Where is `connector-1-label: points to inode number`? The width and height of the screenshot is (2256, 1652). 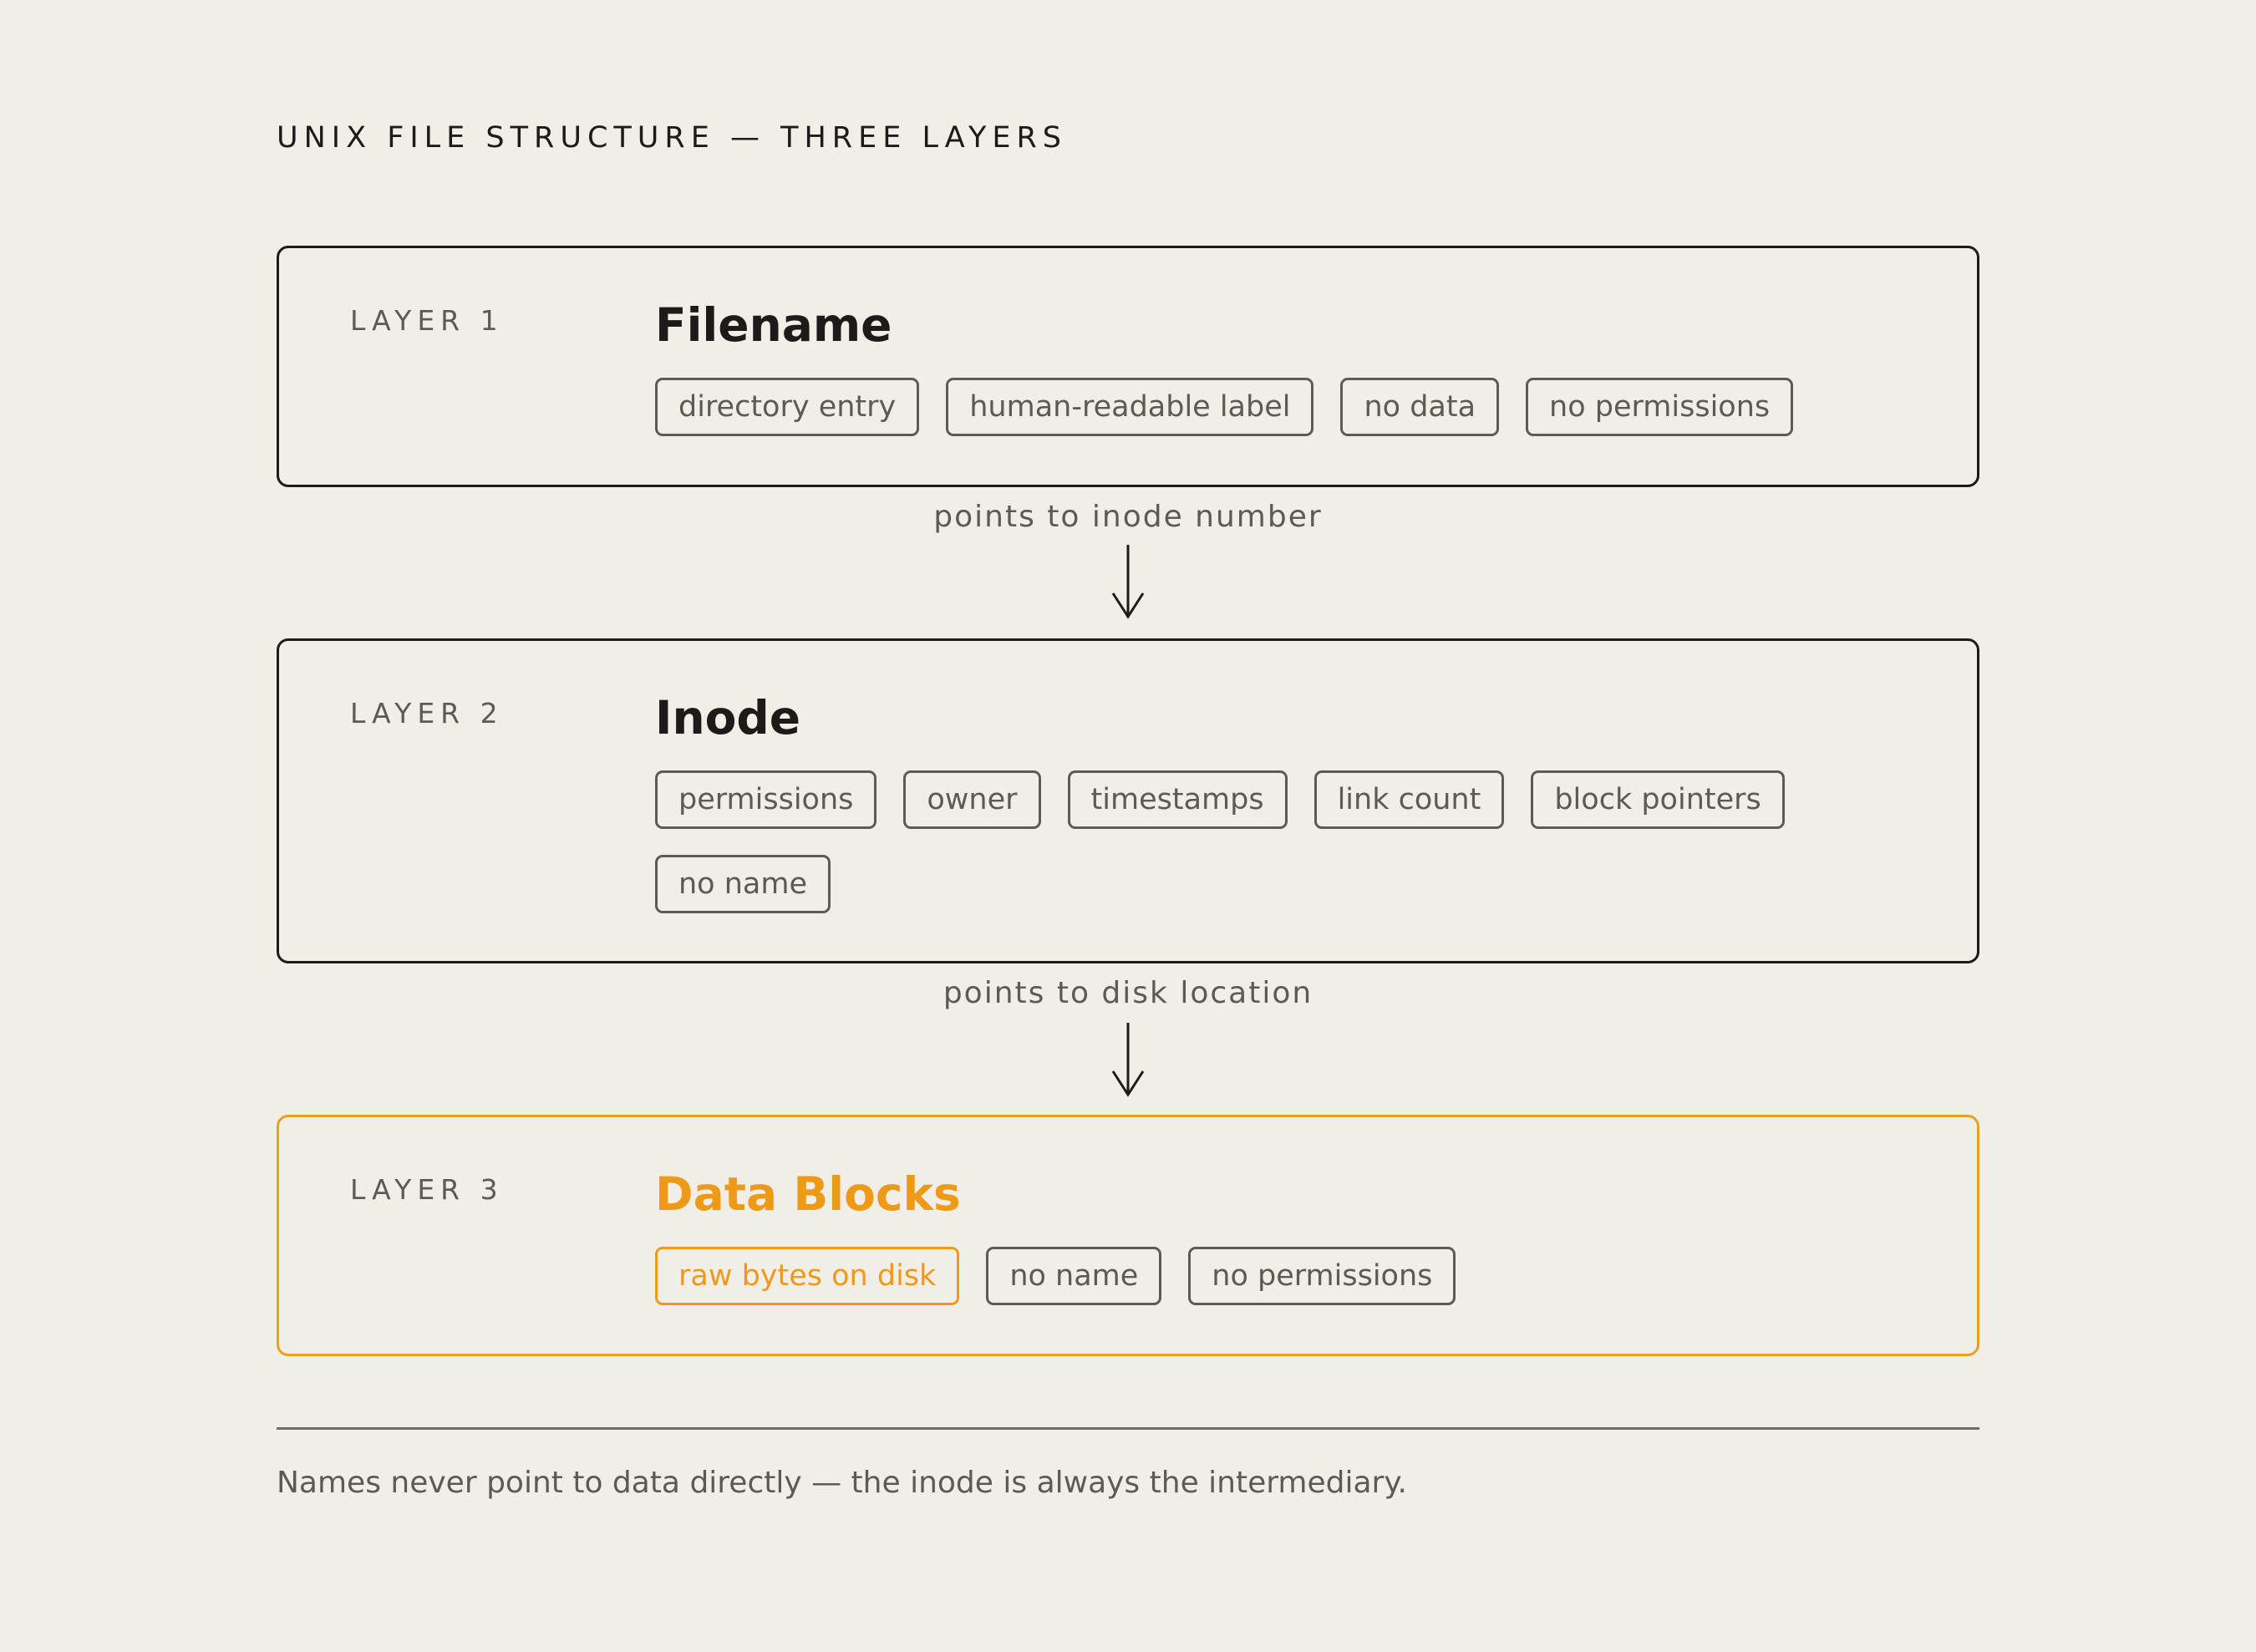 connector-1-label: points to inode number is located at coordinates (1128, 517).